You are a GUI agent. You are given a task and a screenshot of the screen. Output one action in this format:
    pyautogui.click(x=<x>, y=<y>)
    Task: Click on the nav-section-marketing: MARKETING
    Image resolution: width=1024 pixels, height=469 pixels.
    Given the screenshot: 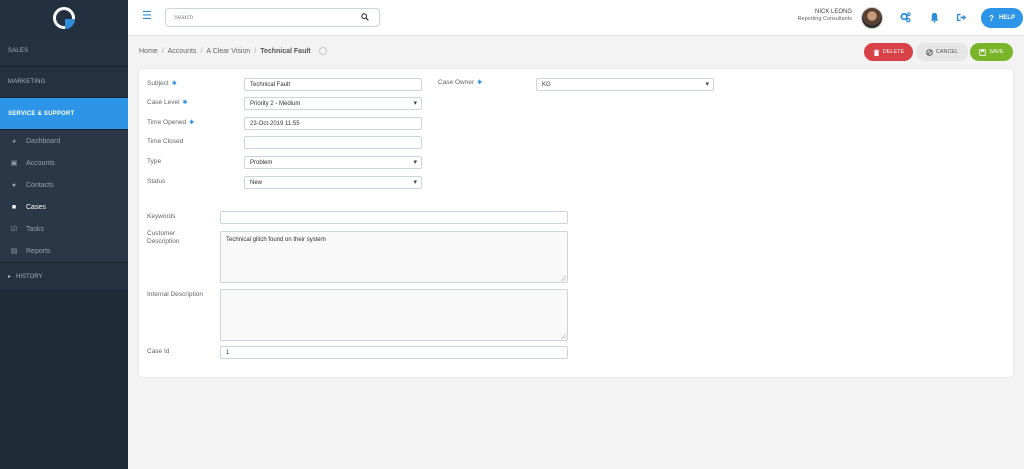 What is the action you would take?
    pyautogui.click(x=64, y=82)
    